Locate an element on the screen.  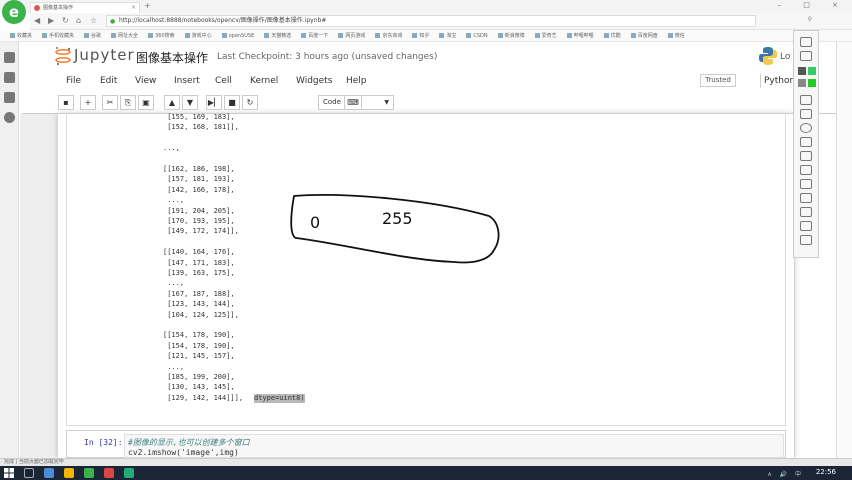
search-icon: ⚲ is located at coordinates (810, 19).